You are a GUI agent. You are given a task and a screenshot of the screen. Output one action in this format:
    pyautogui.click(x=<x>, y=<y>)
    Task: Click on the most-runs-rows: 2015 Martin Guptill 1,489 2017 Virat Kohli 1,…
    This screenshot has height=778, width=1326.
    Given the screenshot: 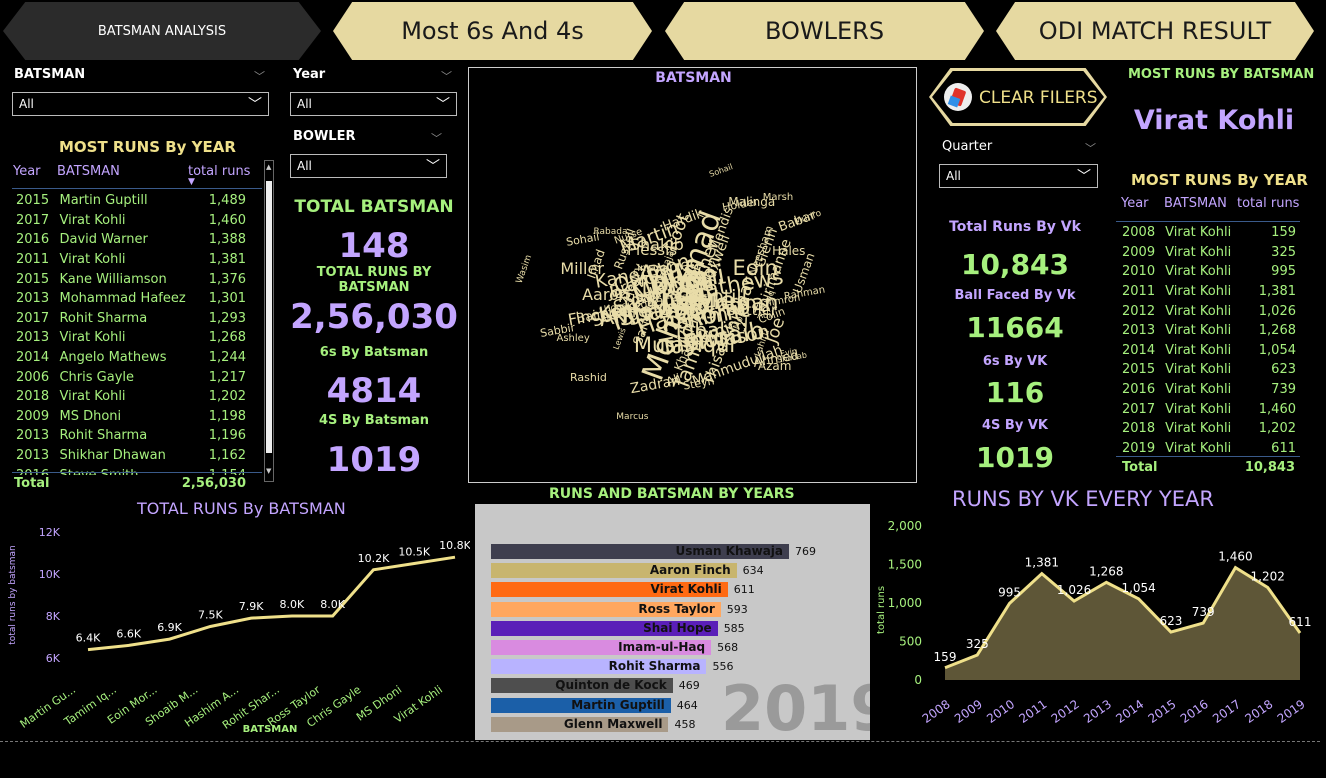 What is the action you would take?
    pyautogui.click(x=129, y=333)
    